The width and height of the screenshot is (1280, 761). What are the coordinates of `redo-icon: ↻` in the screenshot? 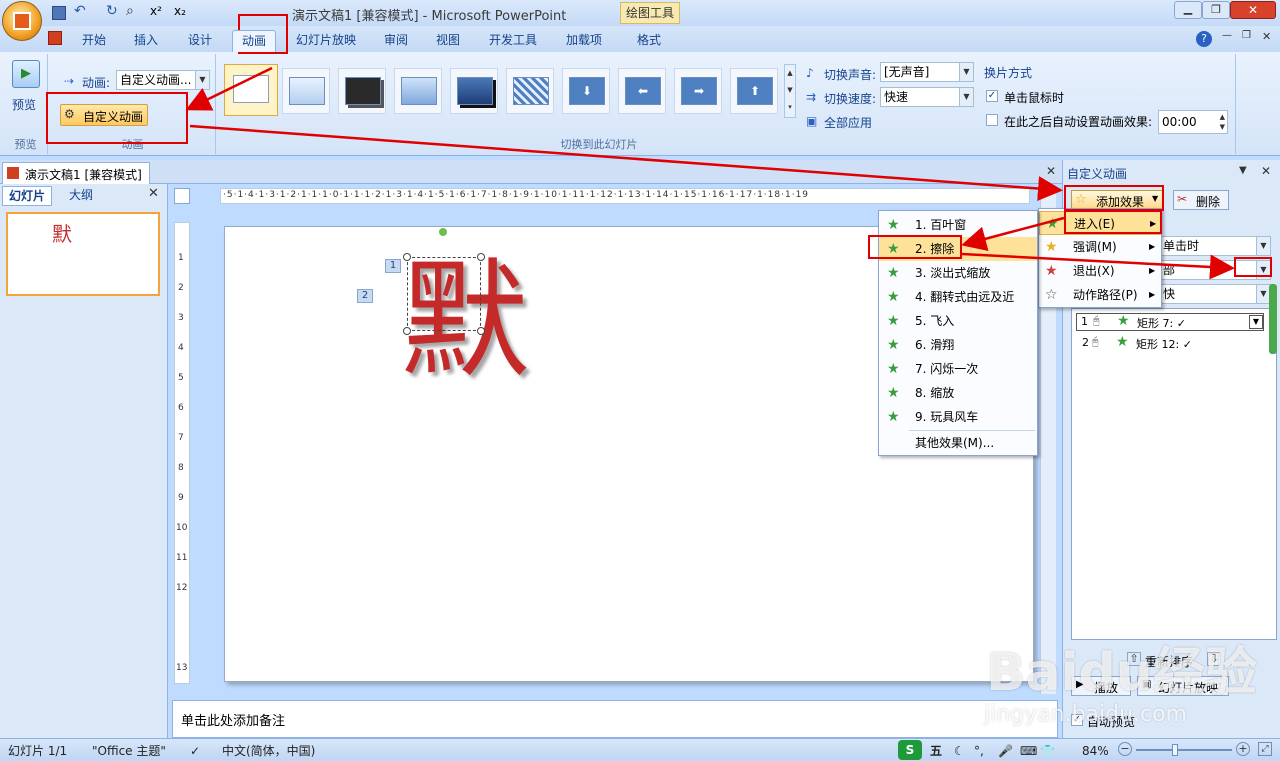 It's located at (112, 11).